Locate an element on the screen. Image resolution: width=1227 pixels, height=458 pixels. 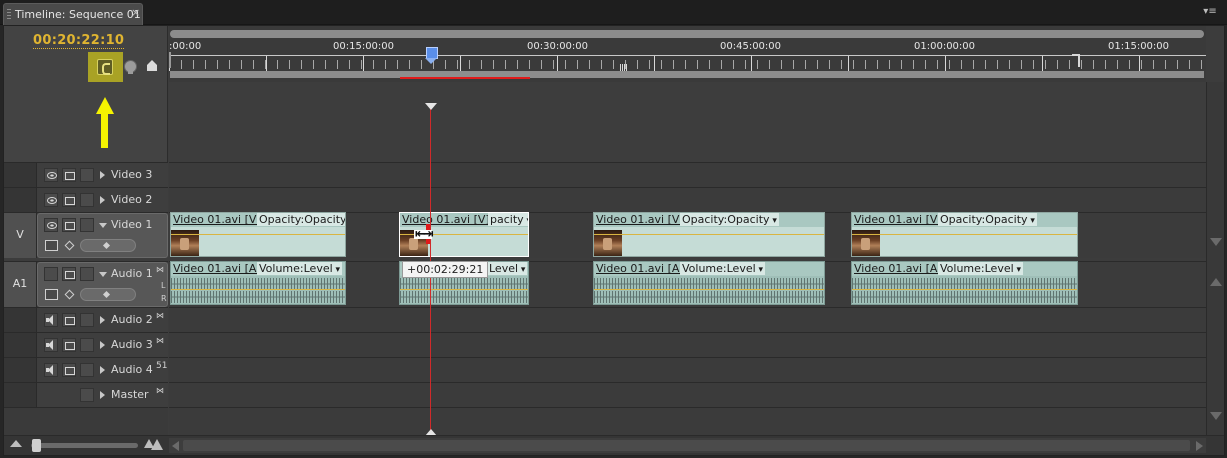
zoom-in-icon is located at coordinates (154, 444).